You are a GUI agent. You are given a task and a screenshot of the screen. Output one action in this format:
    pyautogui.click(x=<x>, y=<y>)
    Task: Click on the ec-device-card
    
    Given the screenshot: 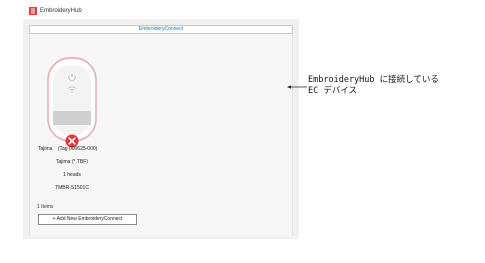 What is the action you would take?
    pyautogui.click(x=72, y=103)
    